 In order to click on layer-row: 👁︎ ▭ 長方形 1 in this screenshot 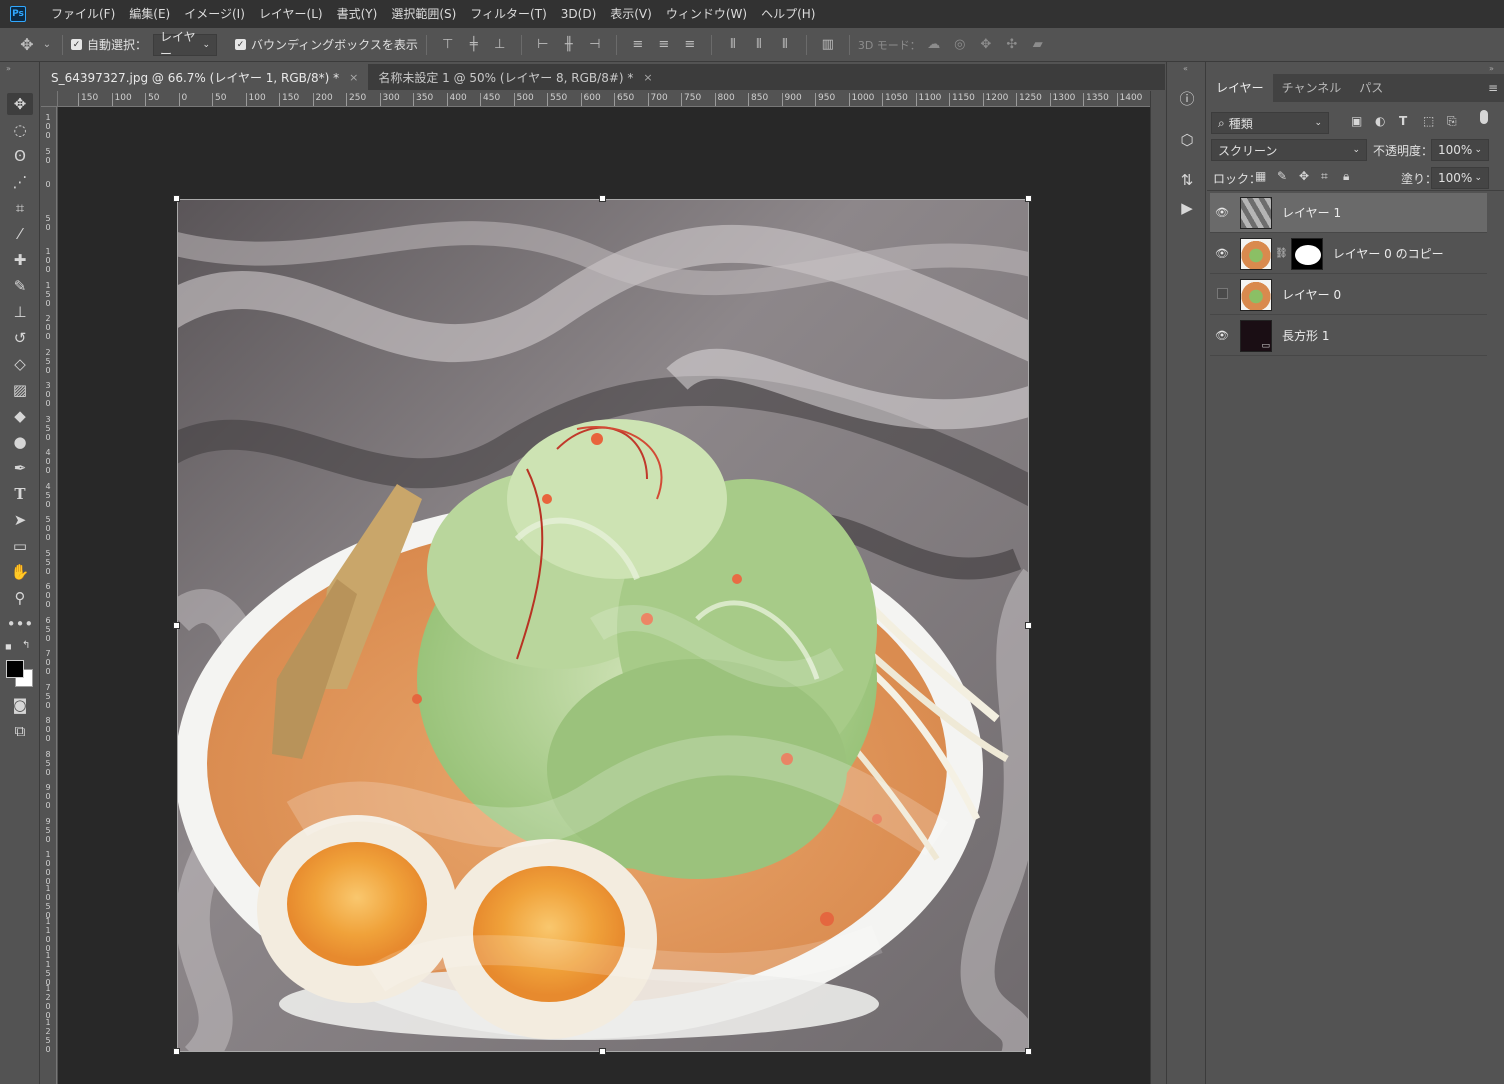, I will do `click(1348, 336)`.